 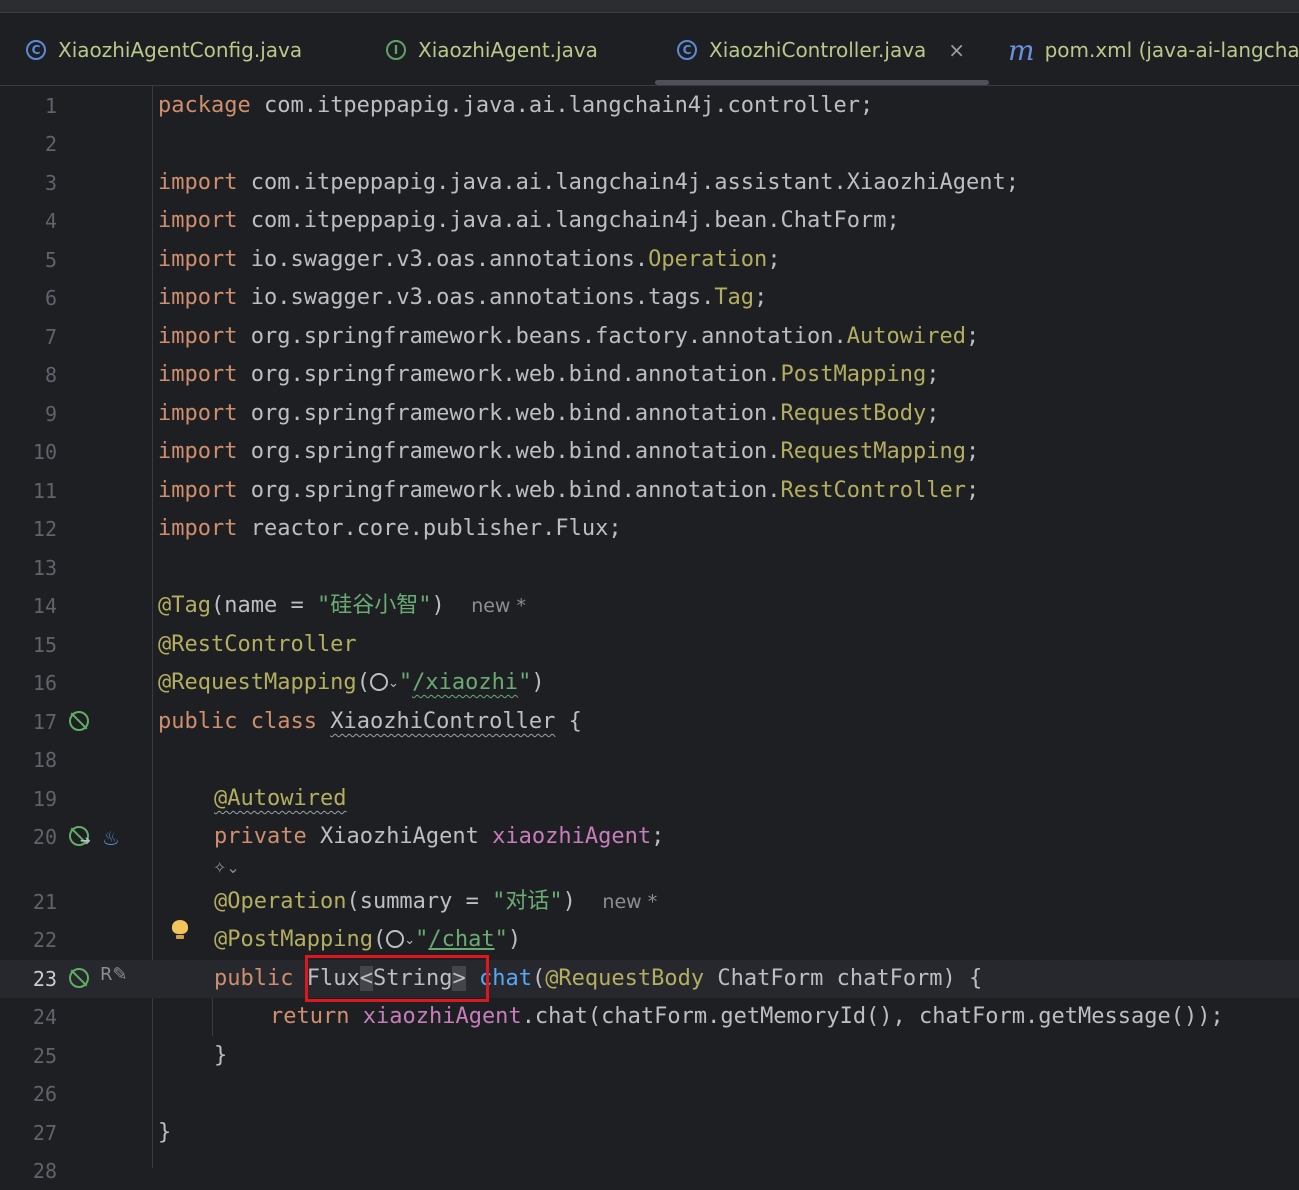 I want to click on annotation-class: Autowired, so click(x=906, y=336).